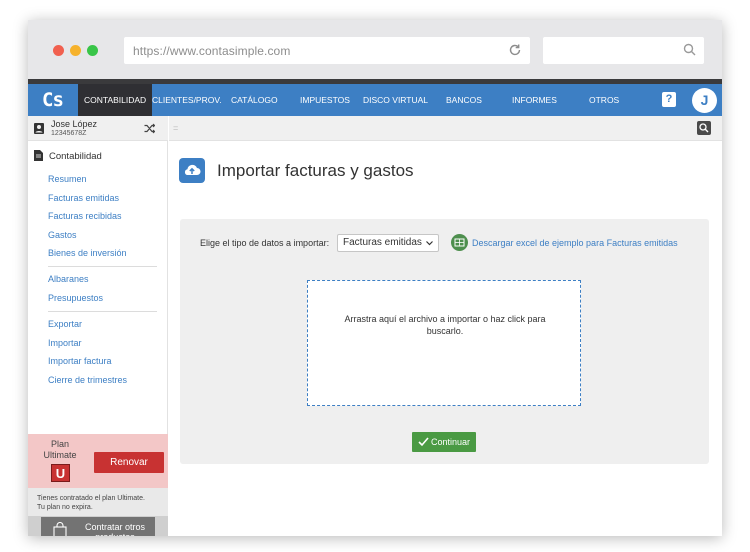 The image size is (750, 552). Describe the element at coordinates (74, 124) in the screenshot. I see `user-name: Jose López` at that location.